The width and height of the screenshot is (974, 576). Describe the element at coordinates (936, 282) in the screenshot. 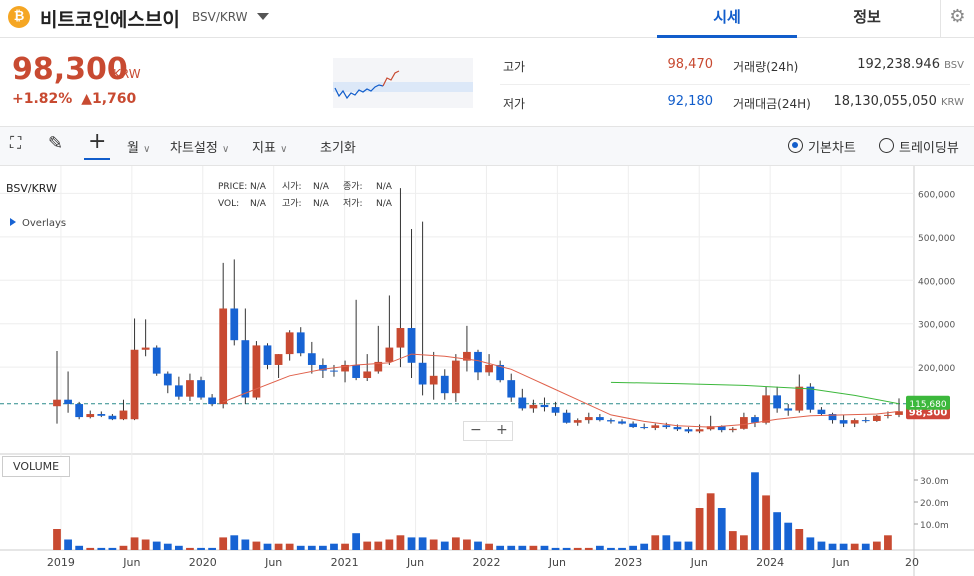

I see `y-tick-label: 400,000` at that location.